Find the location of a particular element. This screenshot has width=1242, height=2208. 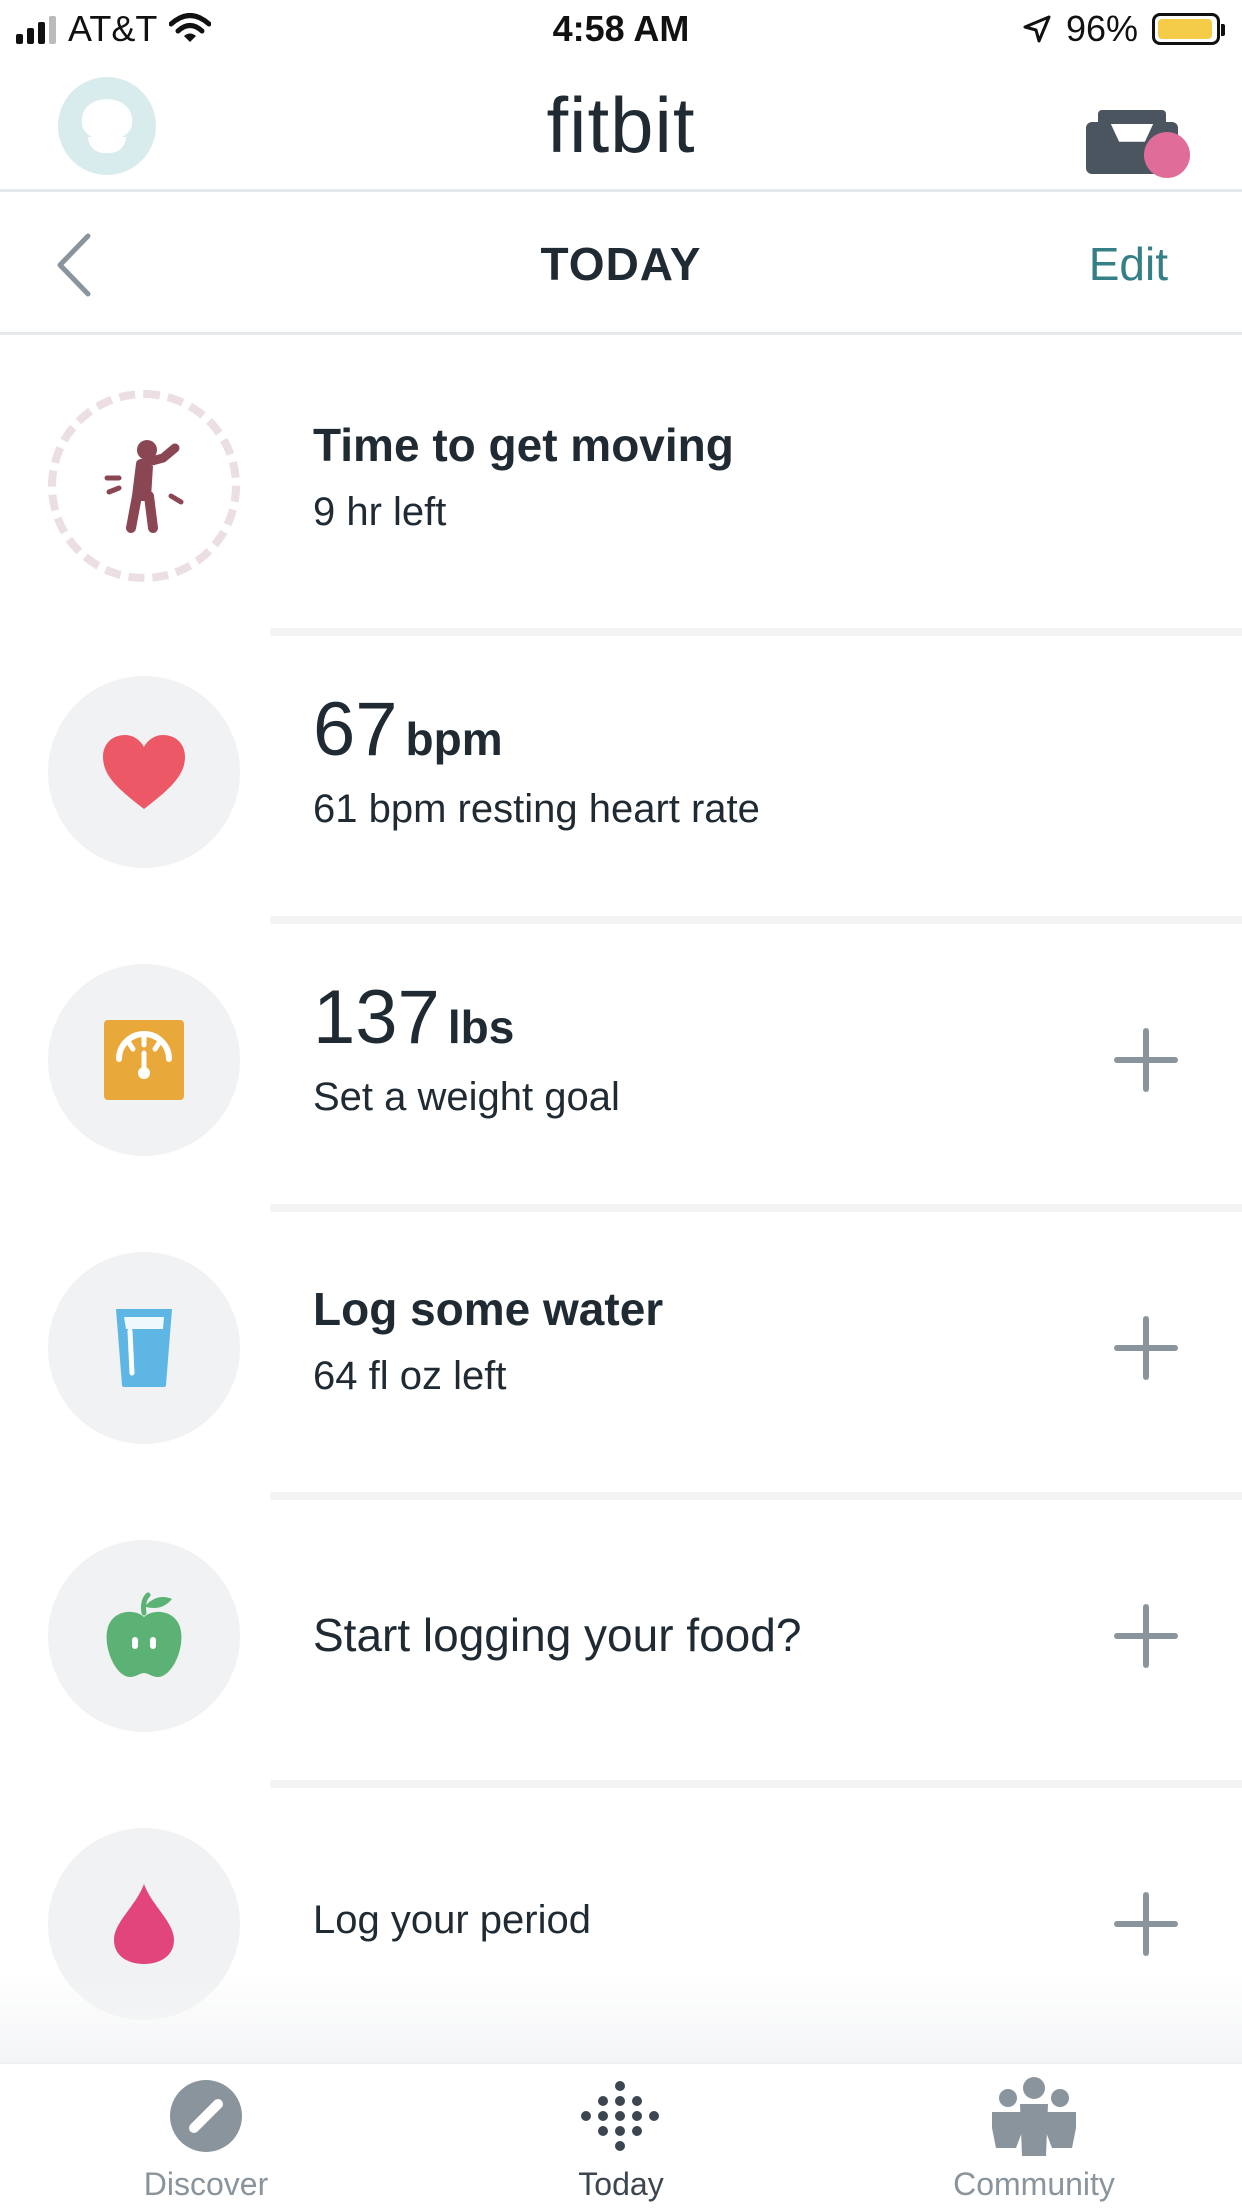

tab-label: Discover is located at coordinates (206, 2184).